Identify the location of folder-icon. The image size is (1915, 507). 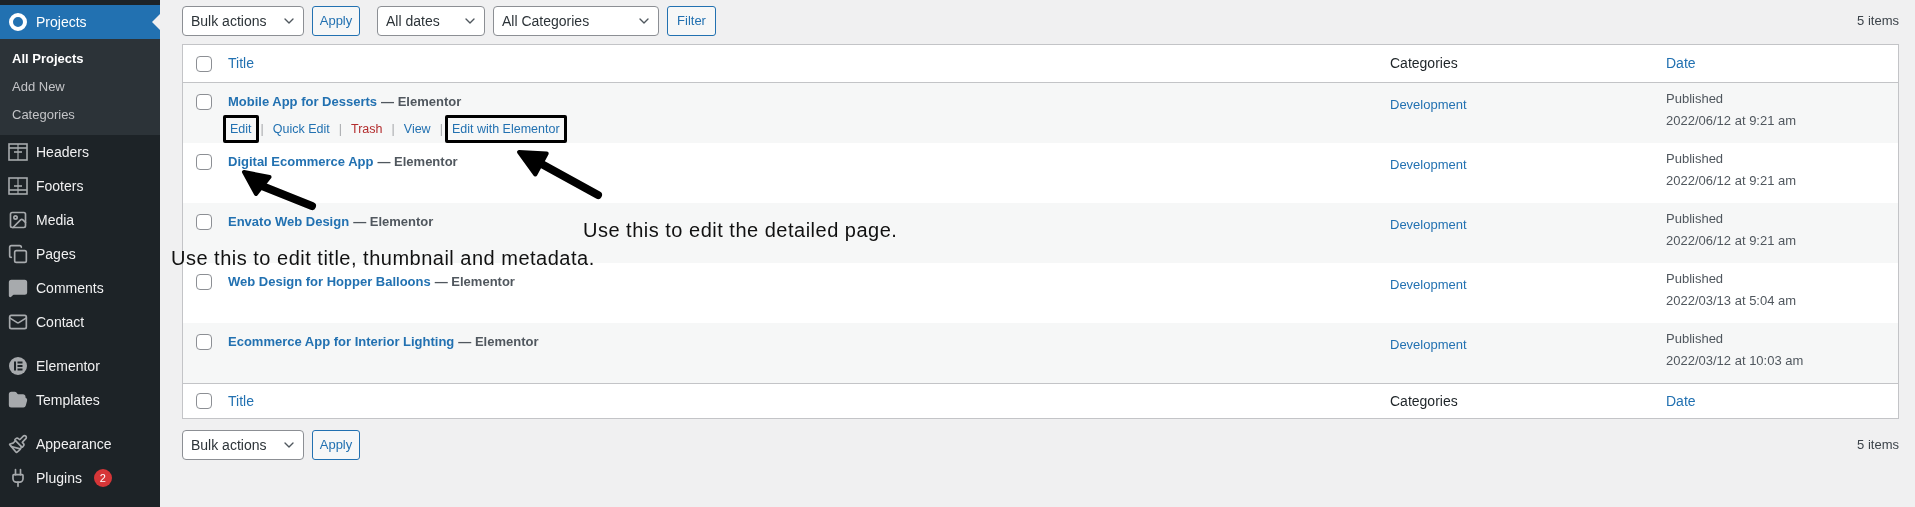
(18, 400).